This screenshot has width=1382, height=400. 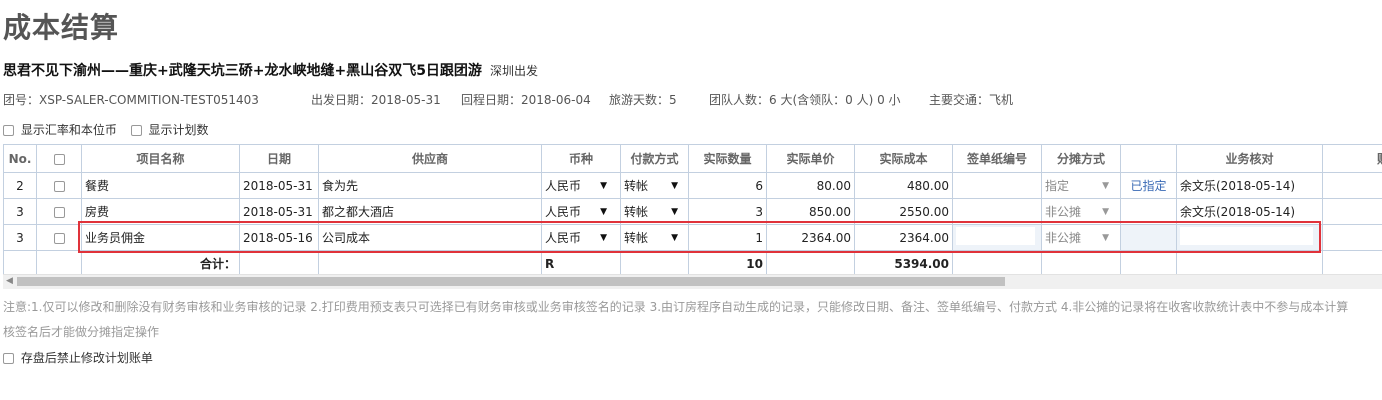 What do you see at coordinates (9, 281) in the screenshot?
I see `scroll-left-arrow-icon: ◀` at bounding box center [9, 281].